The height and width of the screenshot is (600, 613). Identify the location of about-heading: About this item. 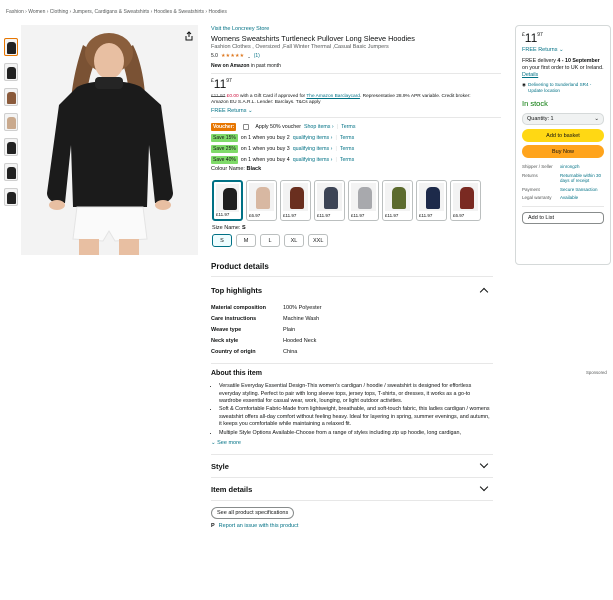
(236, 373).